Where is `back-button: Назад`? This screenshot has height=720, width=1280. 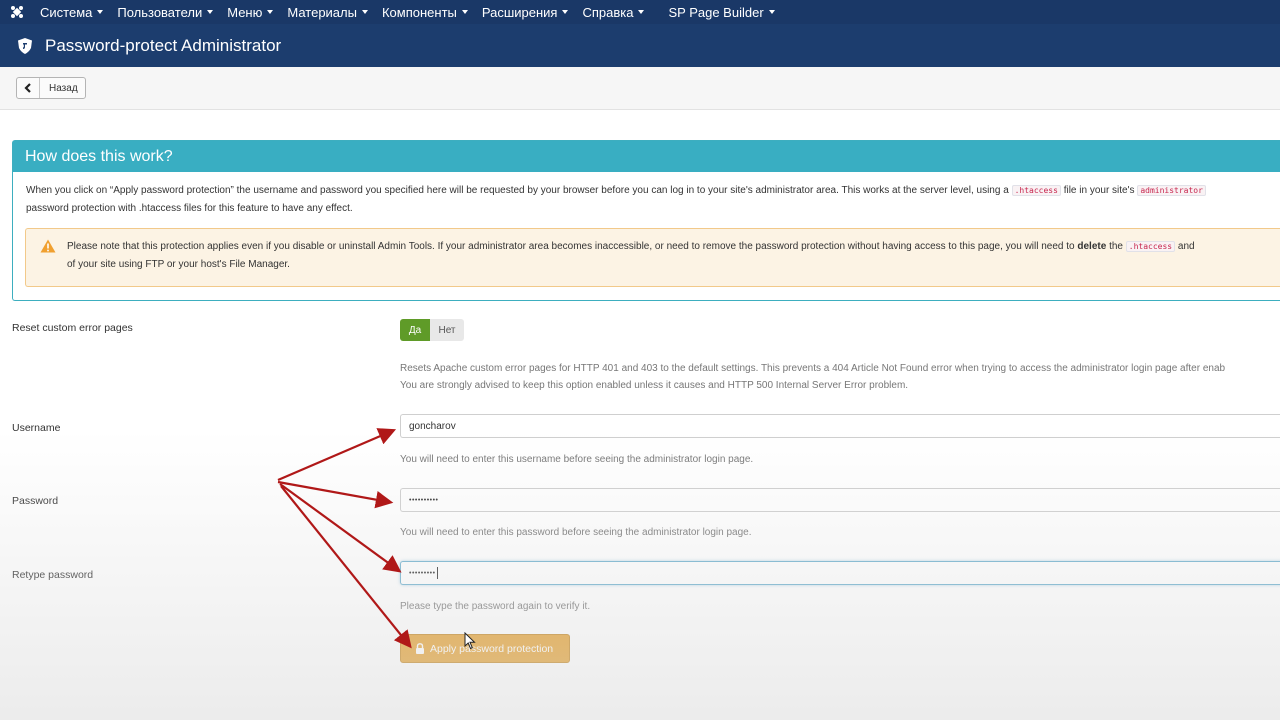
back-button: Назад is located at coordinates (51, 88).